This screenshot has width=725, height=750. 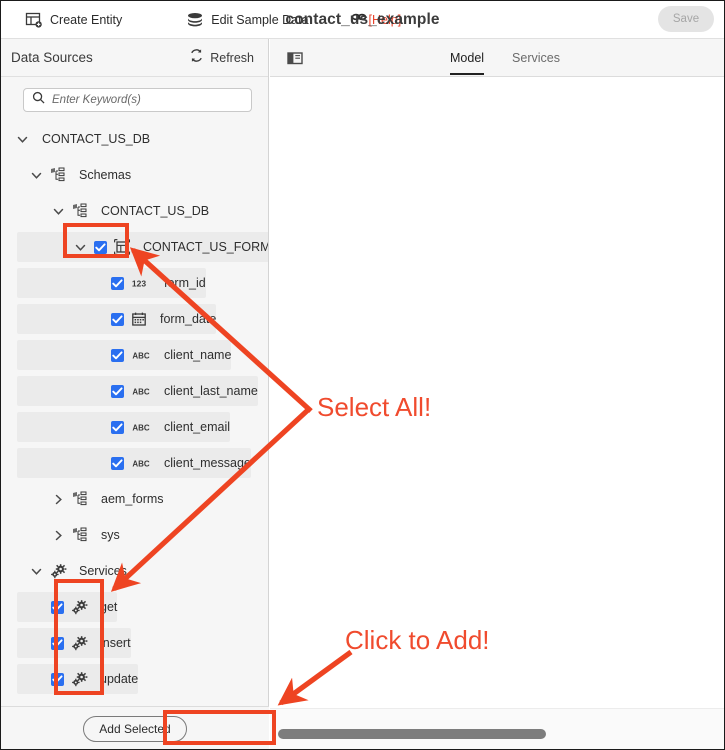 What do you see at coordinates (52, 57) in the screenshot?
I see `data-sources-title: Data Sources` at bounding box center [52, 57].